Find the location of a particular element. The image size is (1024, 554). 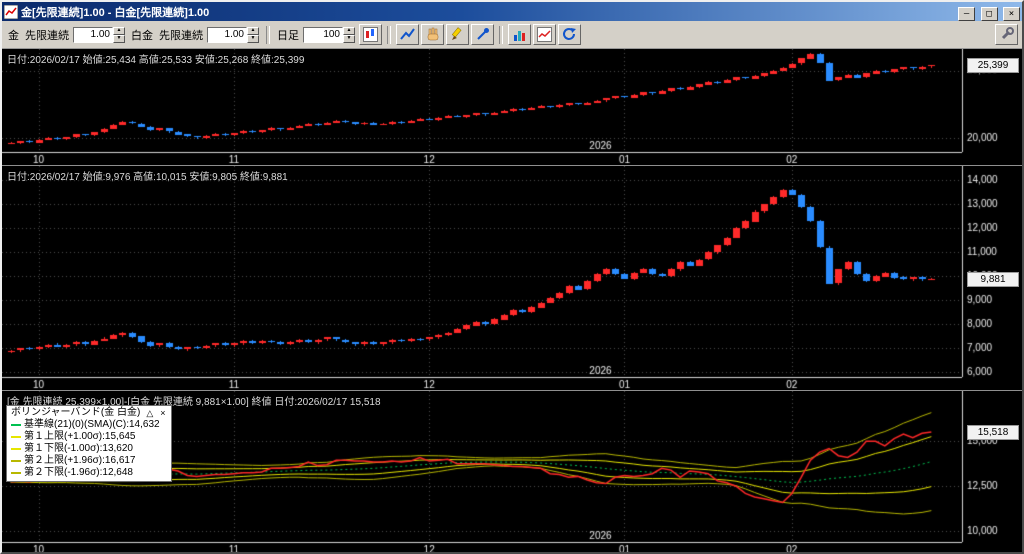

refresh-icon is located at coordinates (569, 34).